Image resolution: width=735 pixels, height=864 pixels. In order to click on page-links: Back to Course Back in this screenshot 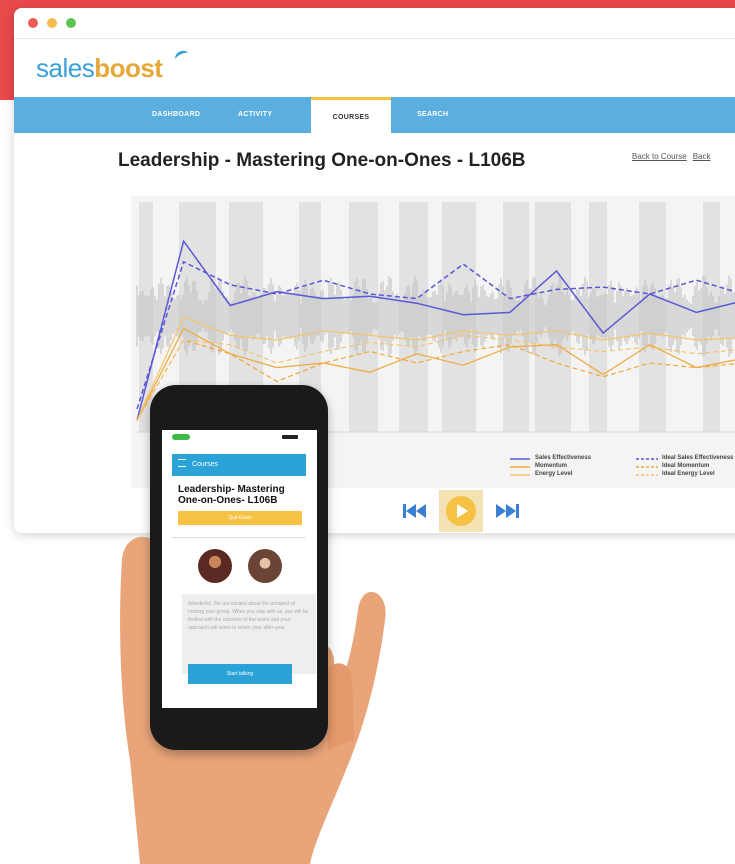, I will do `click(674, 156)`.